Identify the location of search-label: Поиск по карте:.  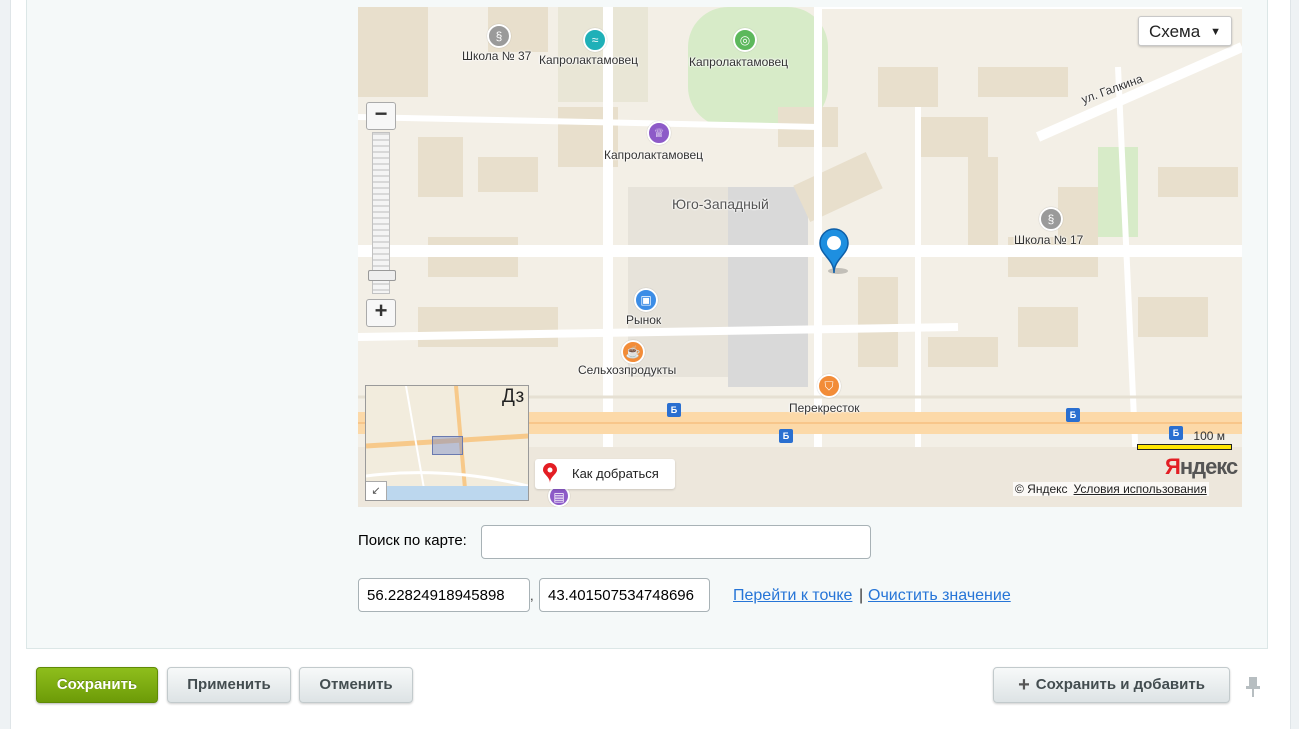
(412, 540).